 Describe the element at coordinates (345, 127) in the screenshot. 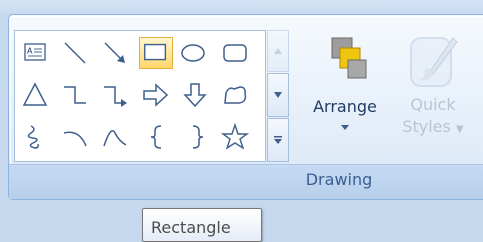

I see `arrange-dropdown-icon` at that location.